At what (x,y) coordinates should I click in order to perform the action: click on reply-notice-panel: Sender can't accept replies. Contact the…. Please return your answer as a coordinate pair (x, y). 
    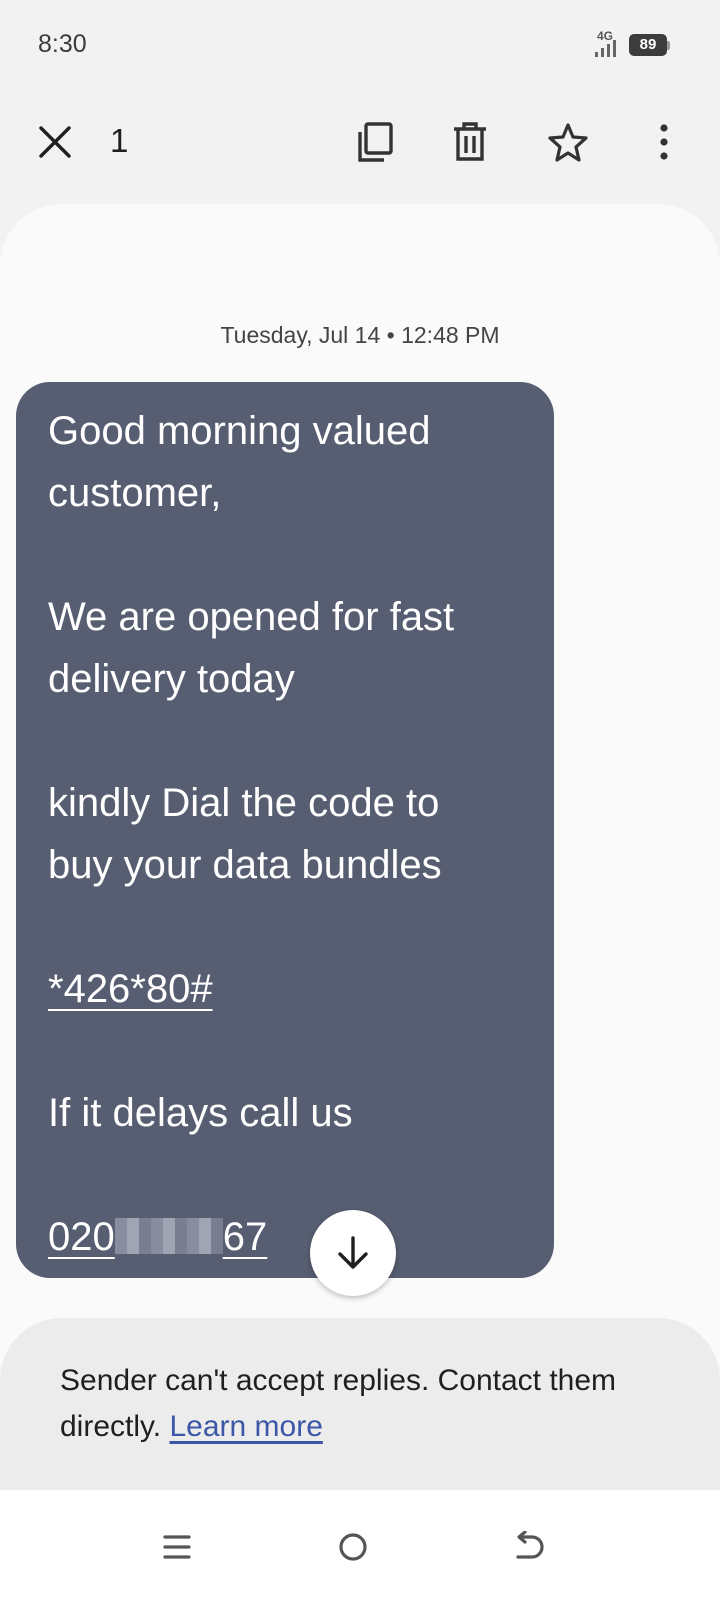
    Looking at the image, I should click on (360, 1418).